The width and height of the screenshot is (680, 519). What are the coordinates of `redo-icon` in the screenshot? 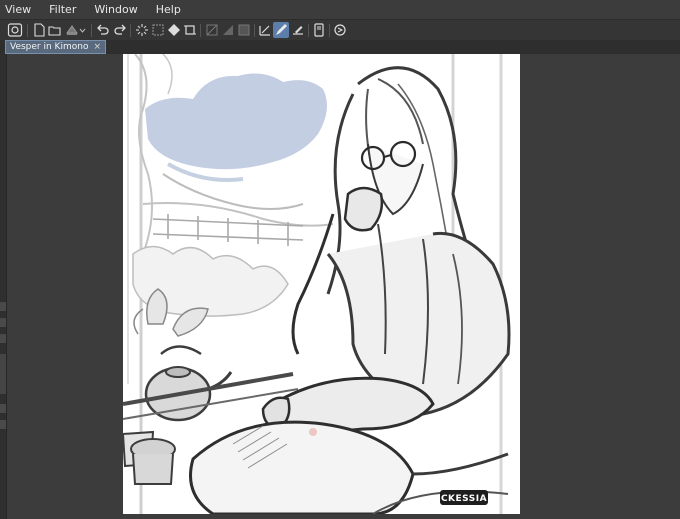 It's located at (120, 30).